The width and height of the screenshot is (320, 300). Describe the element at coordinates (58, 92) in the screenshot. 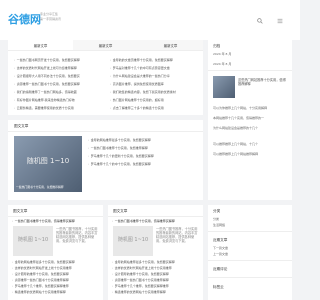

I see `list-item: 我们的编辑推荐了一些热门网站多，值得收藏` at that location.